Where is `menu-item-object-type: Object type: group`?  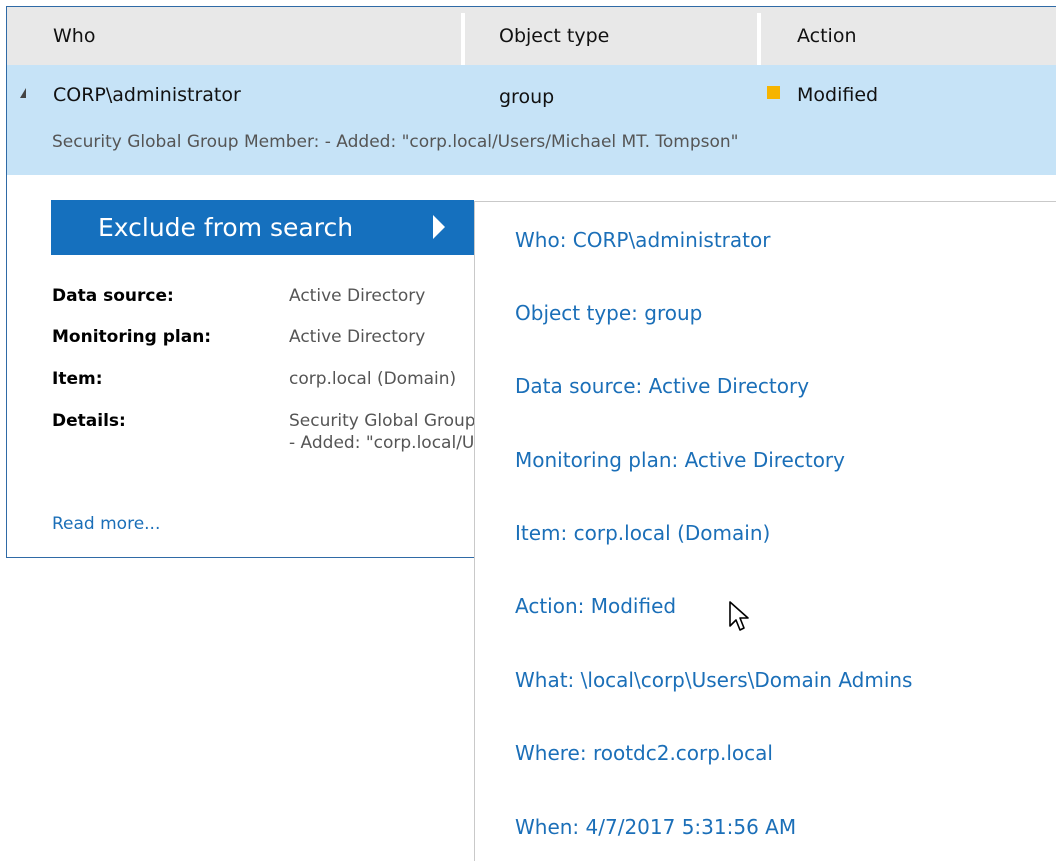 menu-item-object-type: Object type: group is located at coordinates (608, 313).